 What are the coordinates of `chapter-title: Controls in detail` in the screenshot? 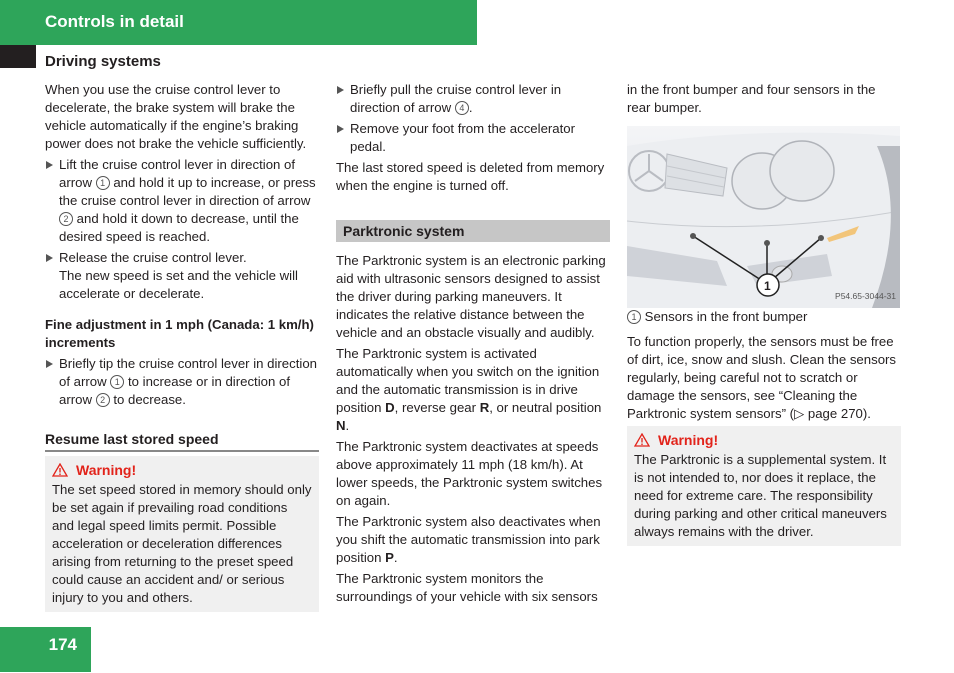 It's located at (114, 21).